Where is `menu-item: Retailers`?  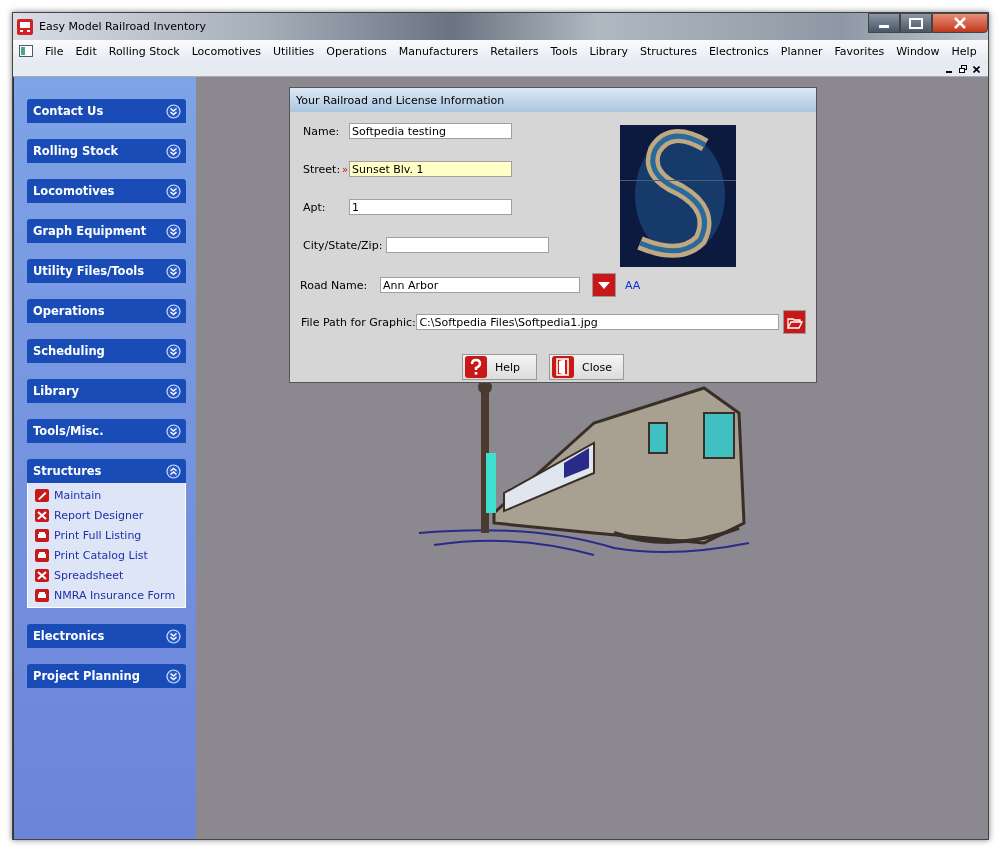
menu-item: Retailers is located at coordinates (514, 51).